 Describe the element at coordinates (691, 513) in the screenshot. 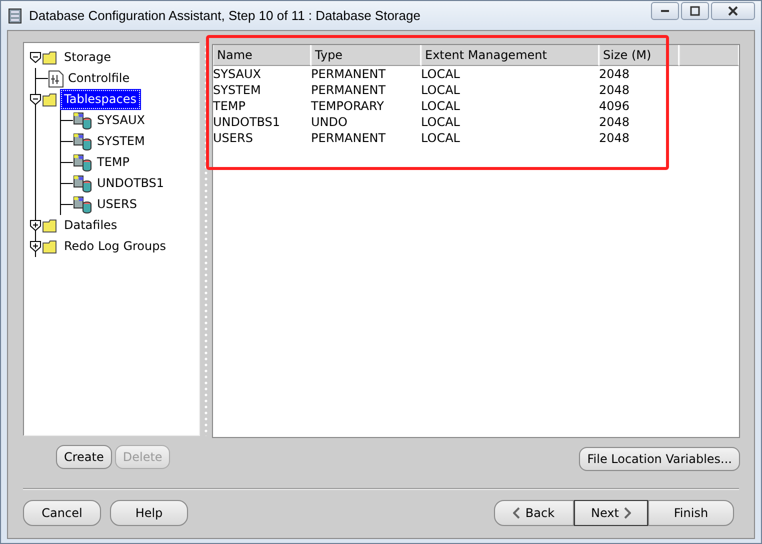

I see `finish-button: Finish` at that location.